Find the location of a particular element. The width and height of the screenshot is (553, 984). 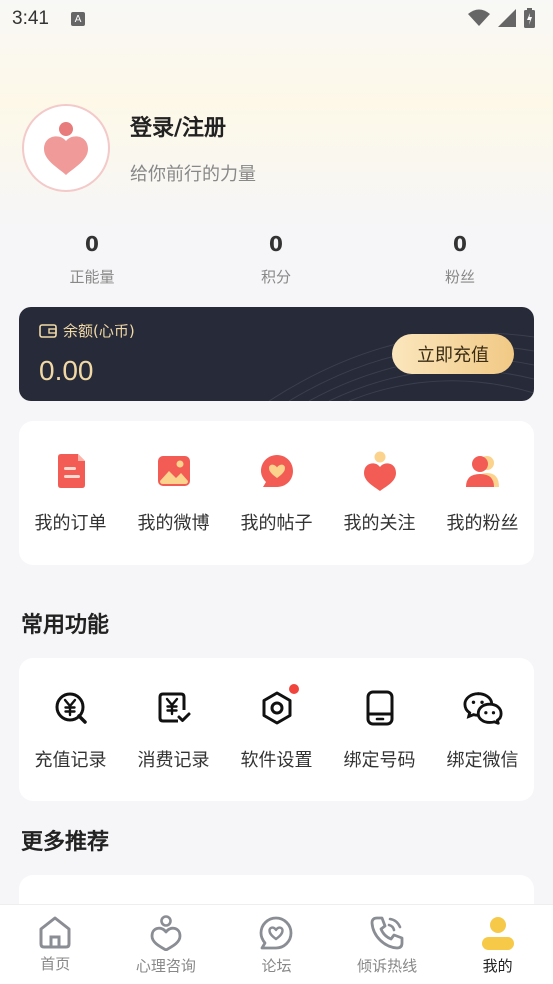

order-icon is located at coordinates (71, 471).